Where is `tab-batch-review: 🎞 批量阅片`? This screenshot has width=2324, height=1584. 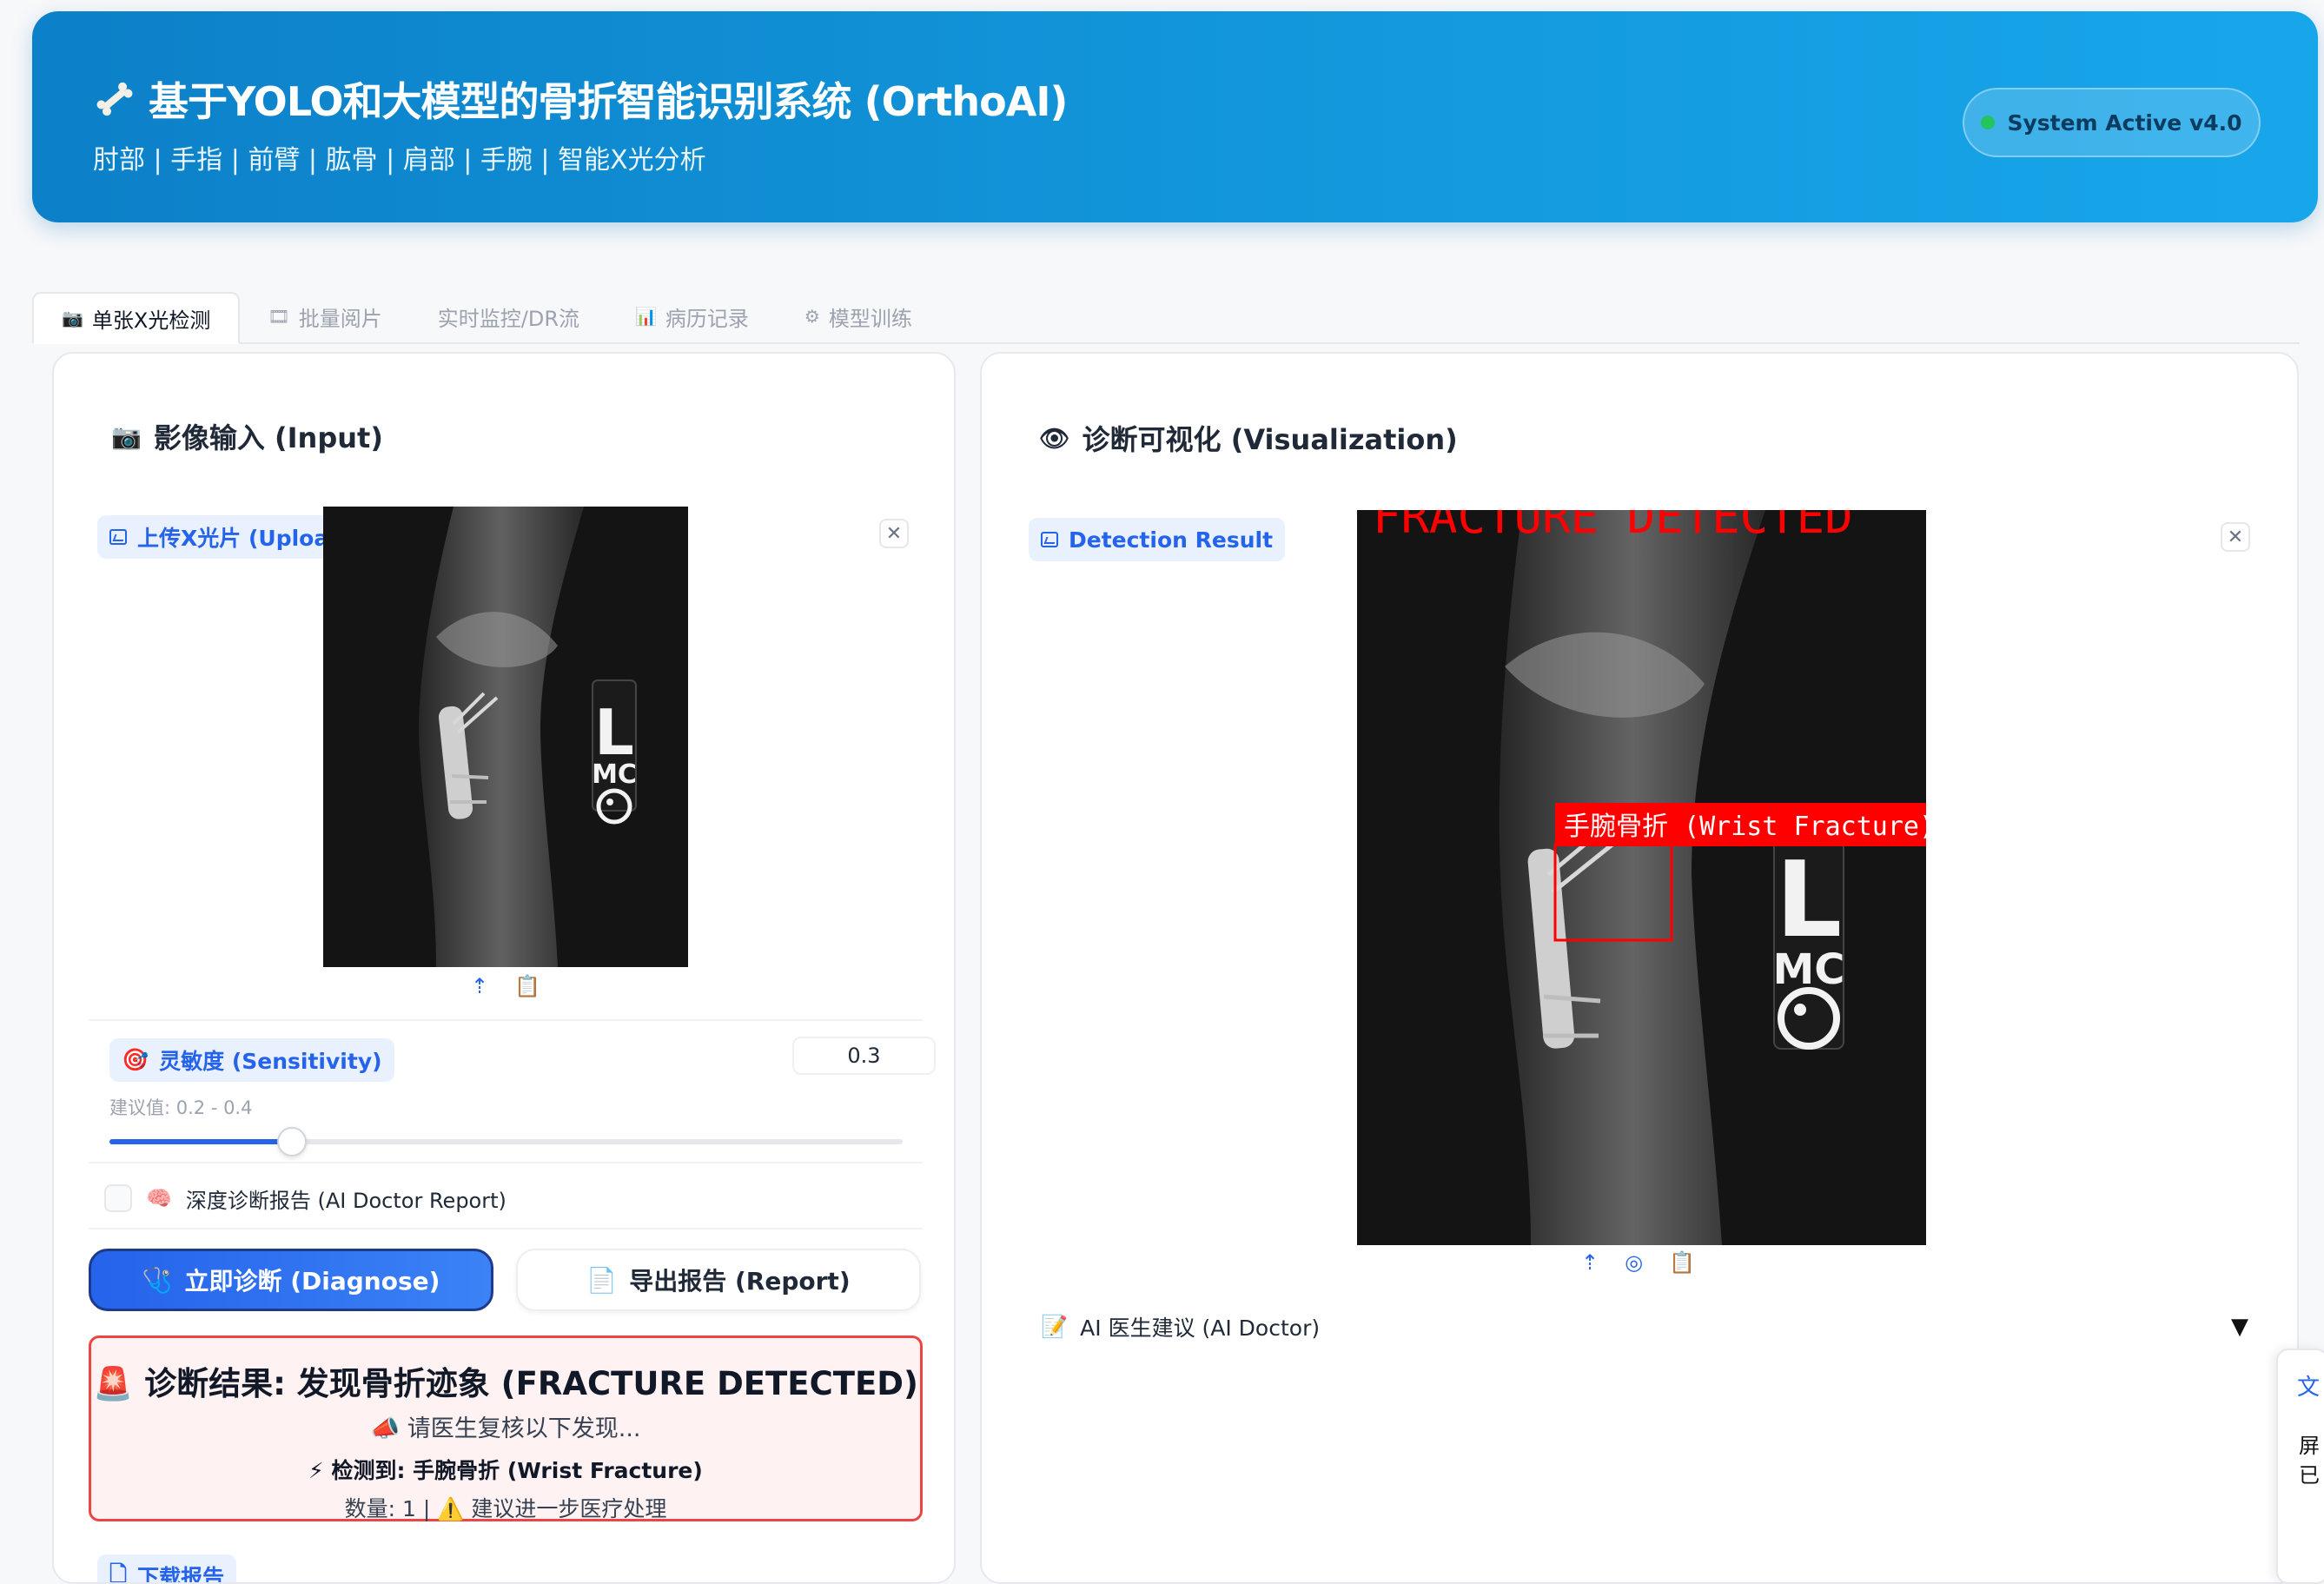
tab-batch-review: 🎞 批量阅片 is located at coordinates (324, 316).